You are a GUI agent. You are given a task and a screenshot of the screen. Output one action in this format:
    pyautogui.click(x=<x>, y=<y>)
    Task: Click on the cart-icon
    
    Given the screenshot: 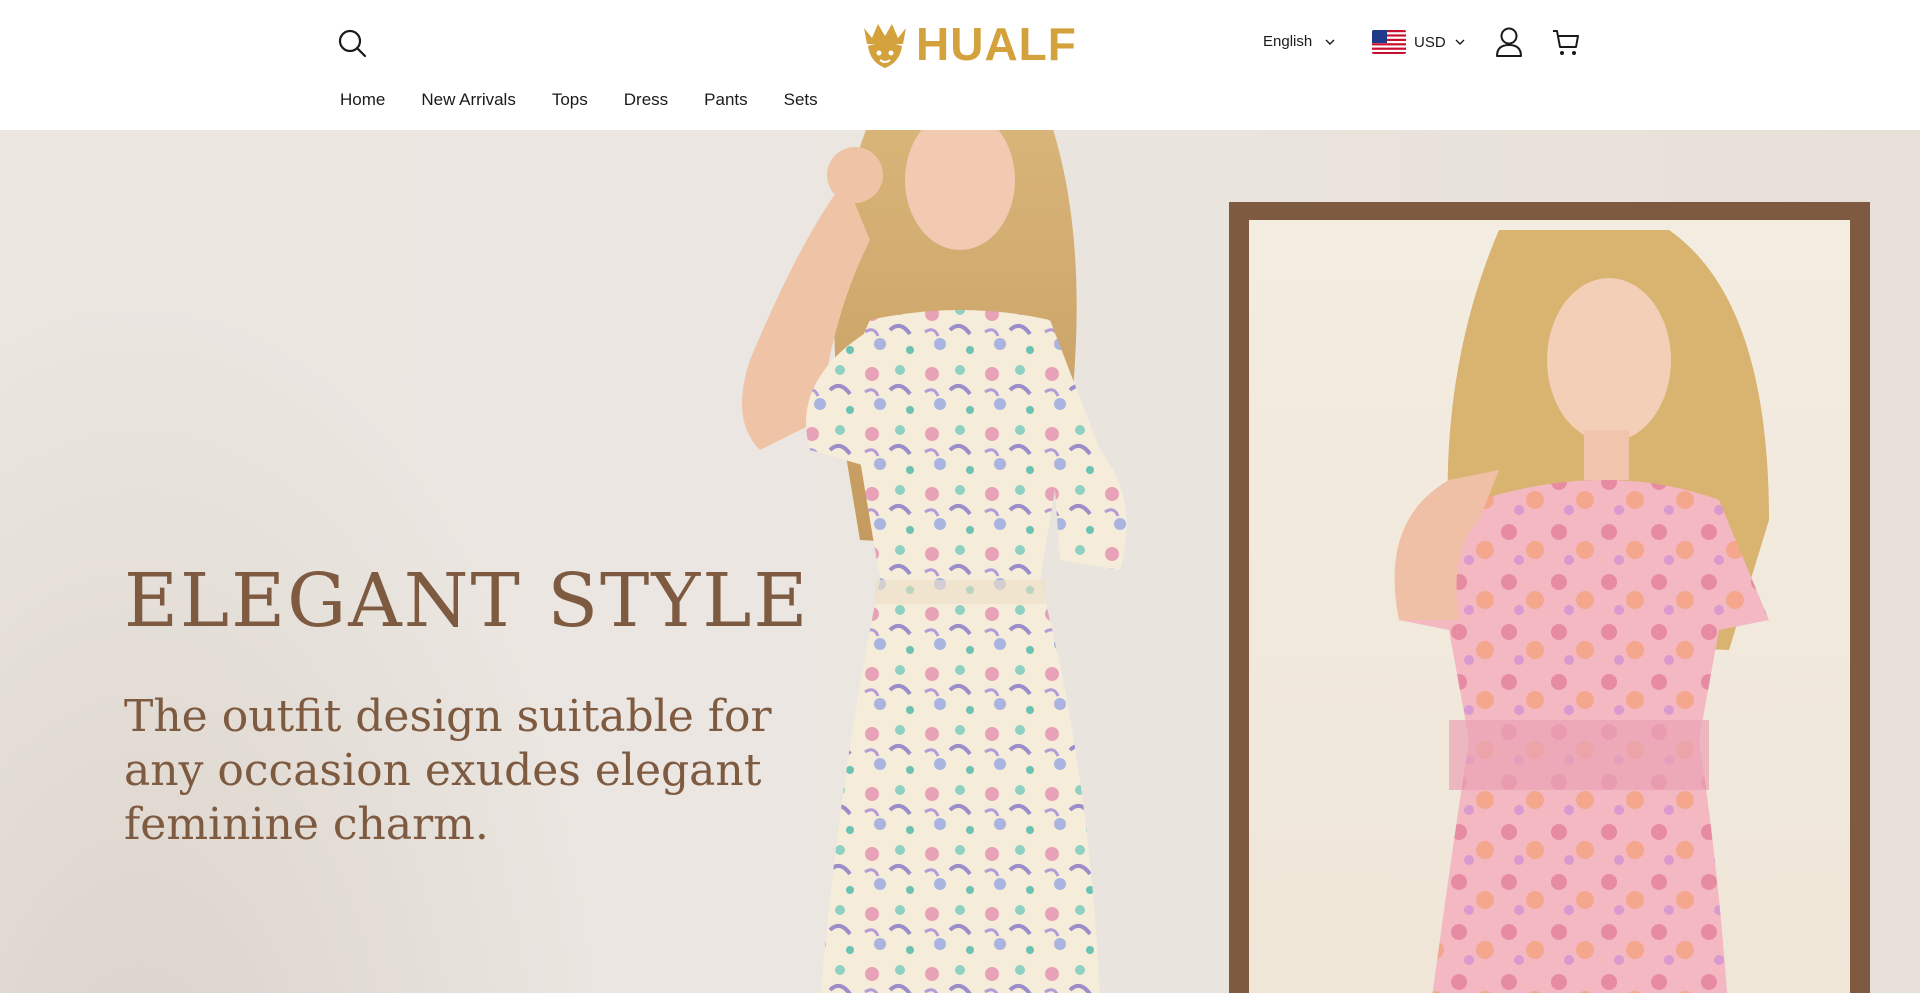 What is the action you would take?
    pyautogui.click(x=1566, y=42)
    